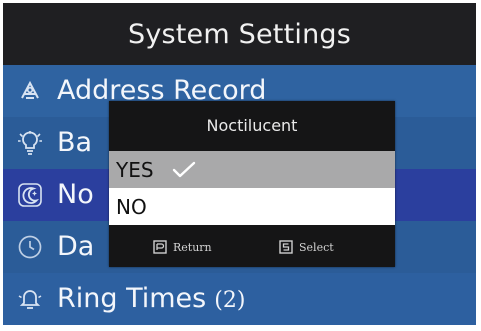 Image resolution: width=481 pixels, height=331 pixels. I want to click on select-action: Select, so click(306, 247).